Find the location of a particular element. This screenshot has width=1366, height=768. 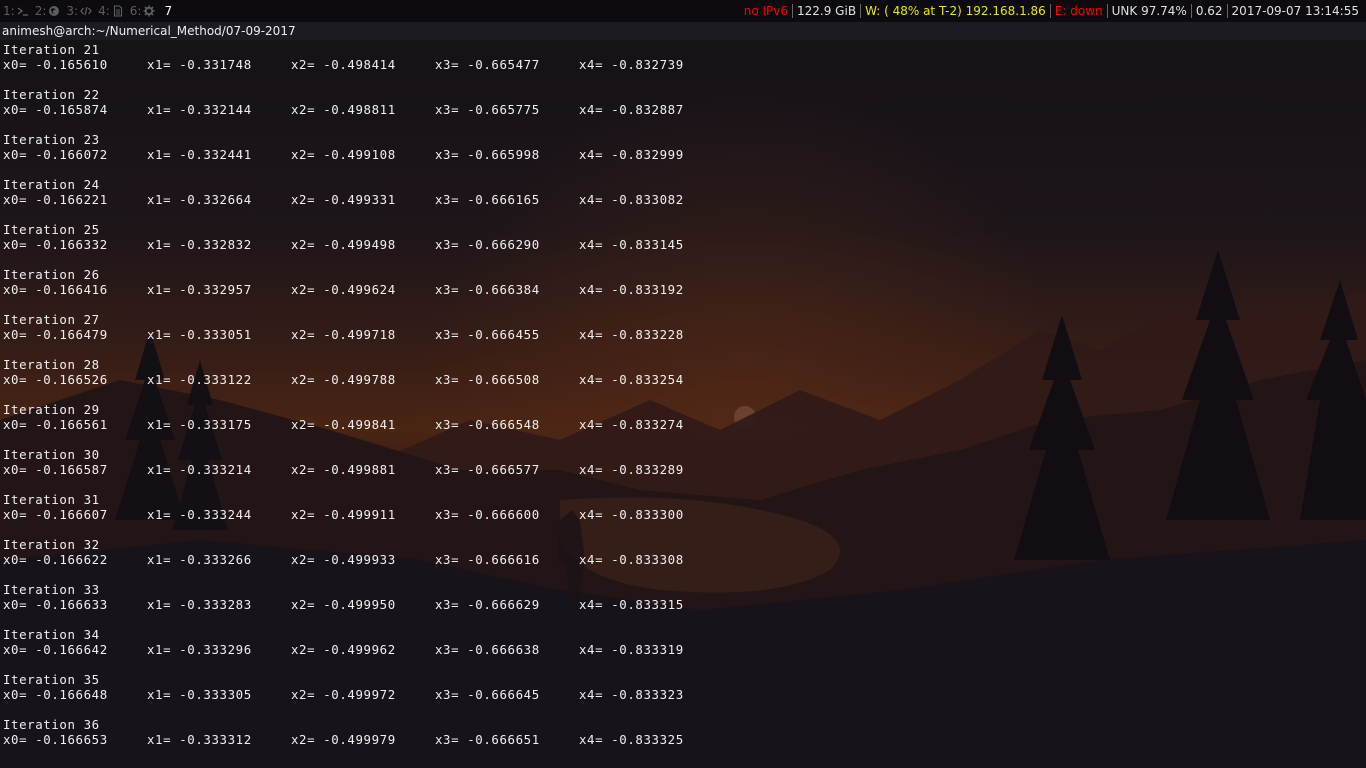

x3-value: x3= -0.666548 is located at coordinates (487, 424).